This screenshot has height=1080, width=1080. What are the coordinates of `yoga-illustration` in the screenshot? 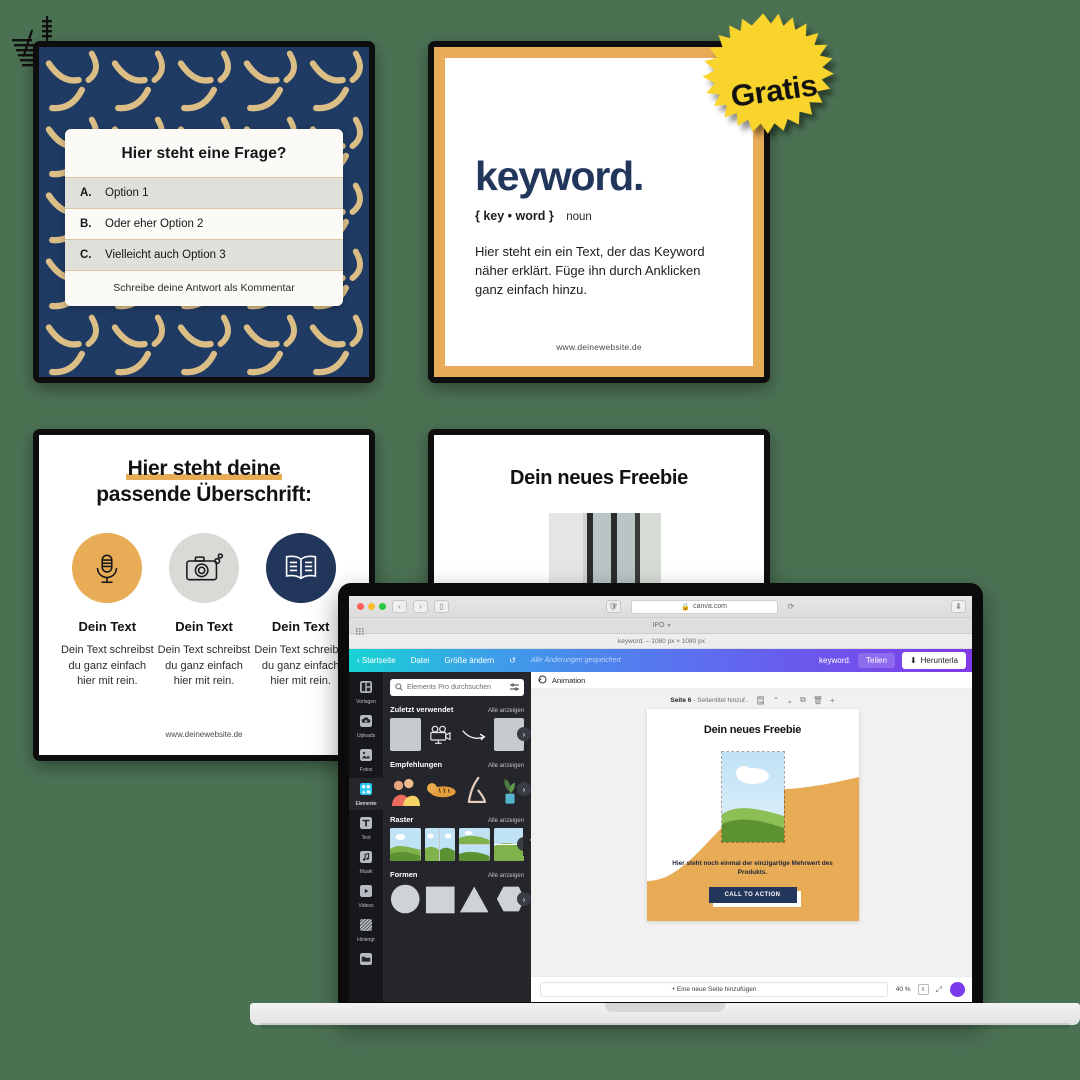 It's located at (476, 789).